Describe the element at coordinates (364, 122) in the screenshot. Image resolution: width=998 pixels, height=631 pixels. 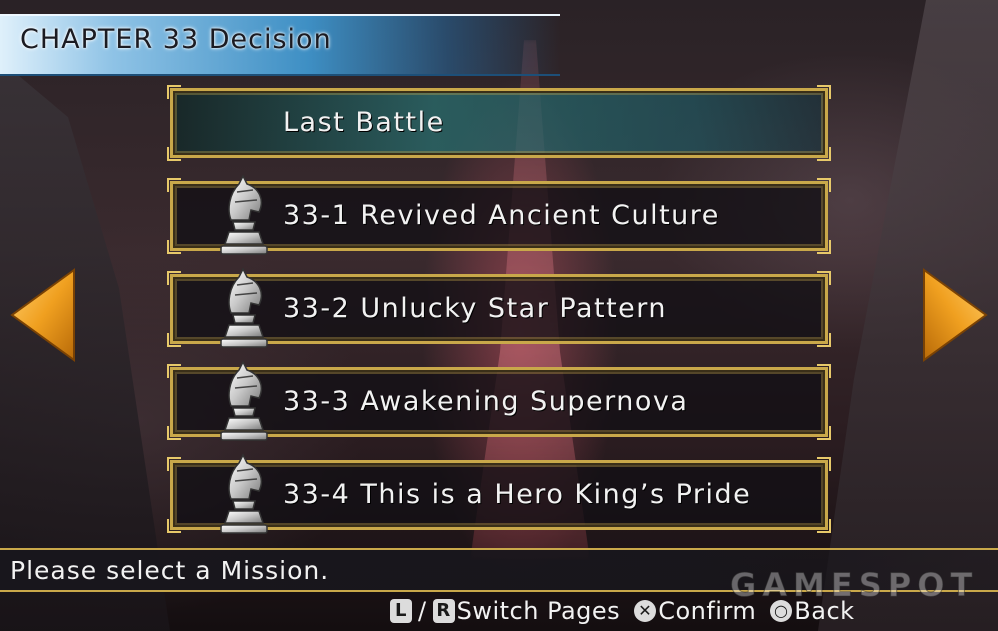
I see `mission-label: Last Battle` at that location.